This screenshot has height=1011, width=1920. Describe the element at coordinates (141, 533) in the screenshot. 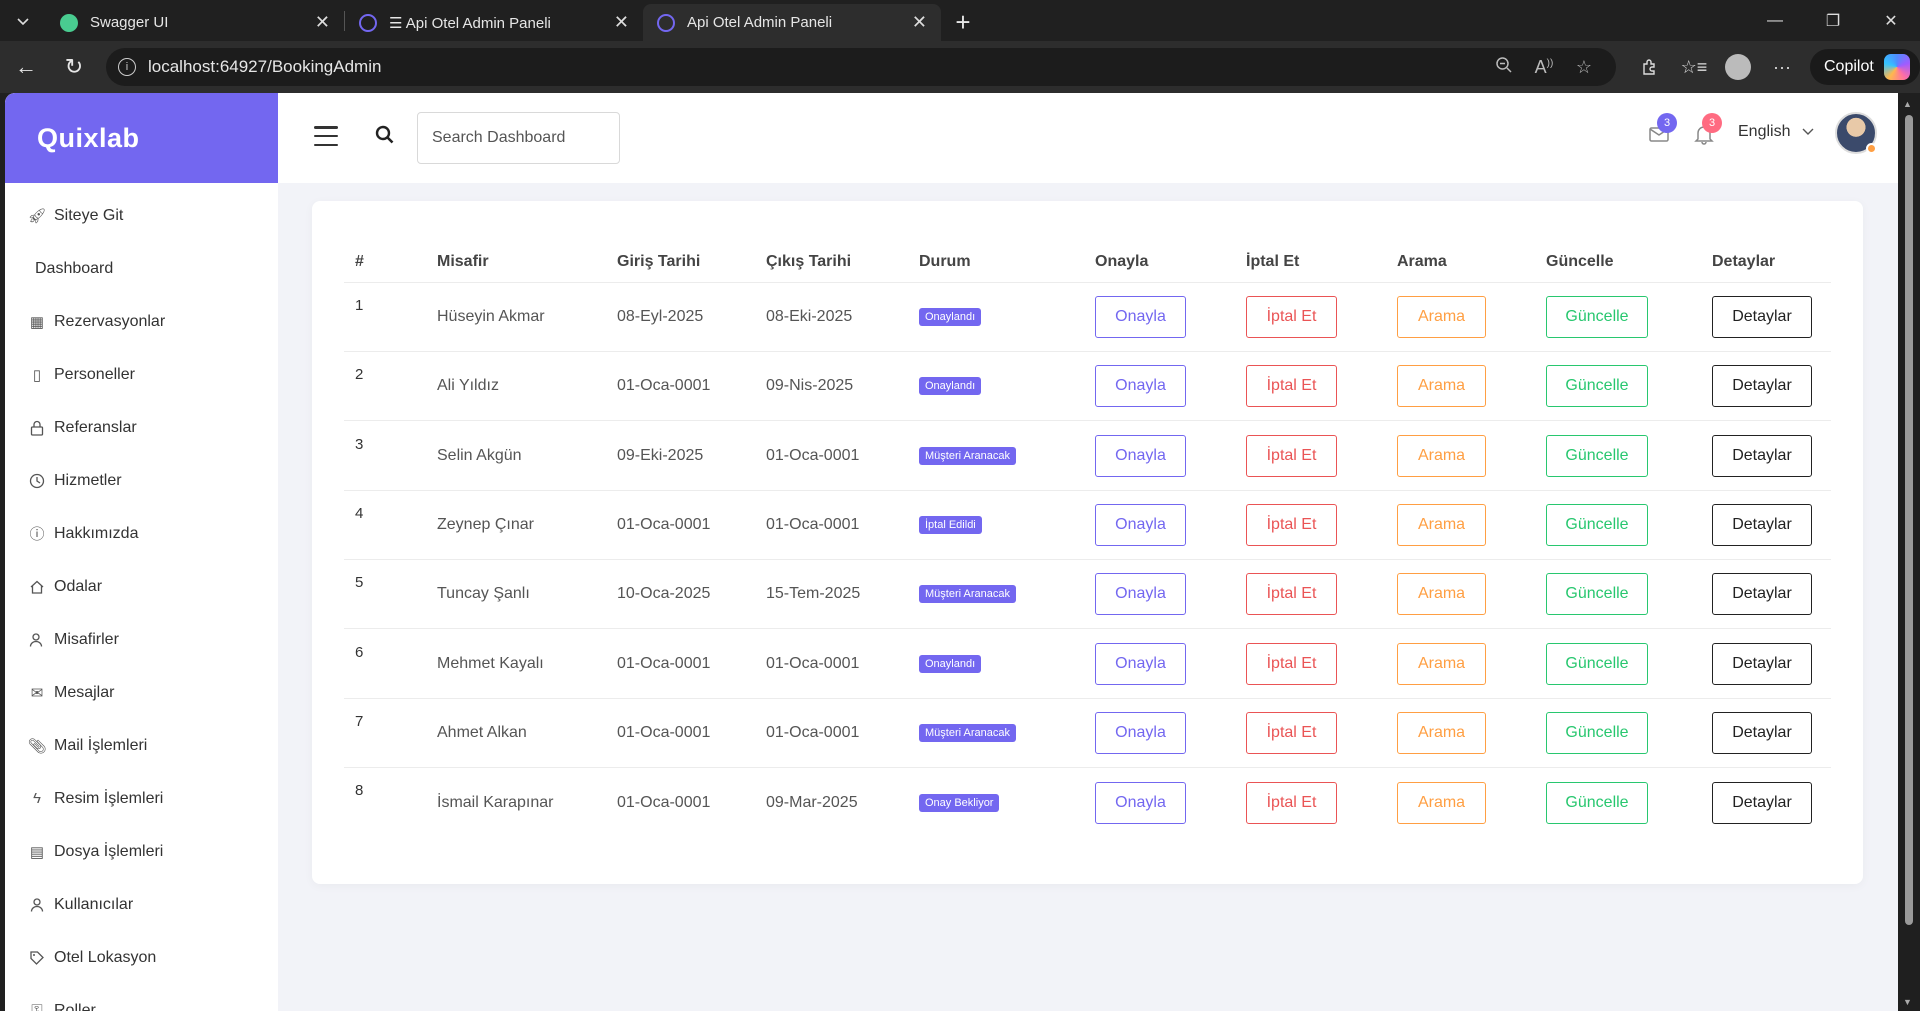

I see `sidebar-item-hakkimizda: ⓘ Hakkımızda` at that location.